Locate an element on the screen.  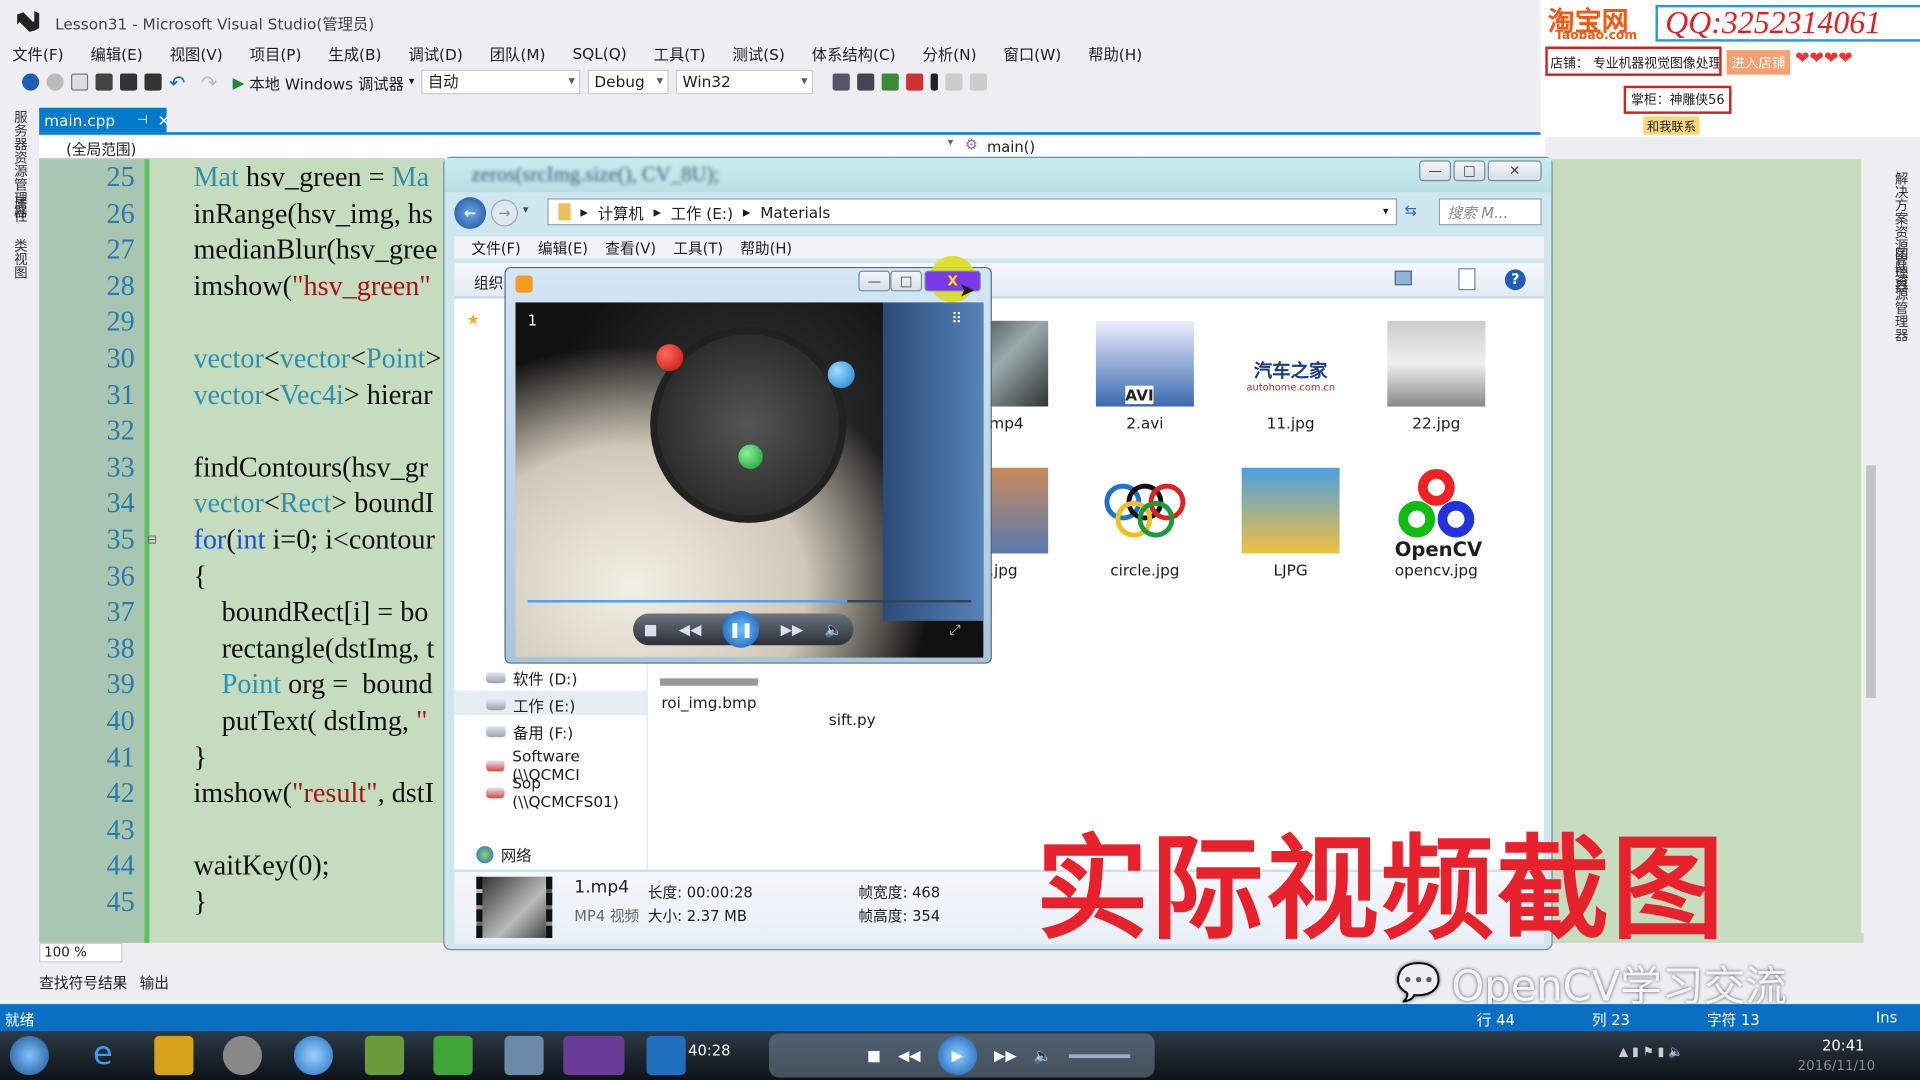
explorer-menu-item: 工具(T) is located at coordinates (698, 247).